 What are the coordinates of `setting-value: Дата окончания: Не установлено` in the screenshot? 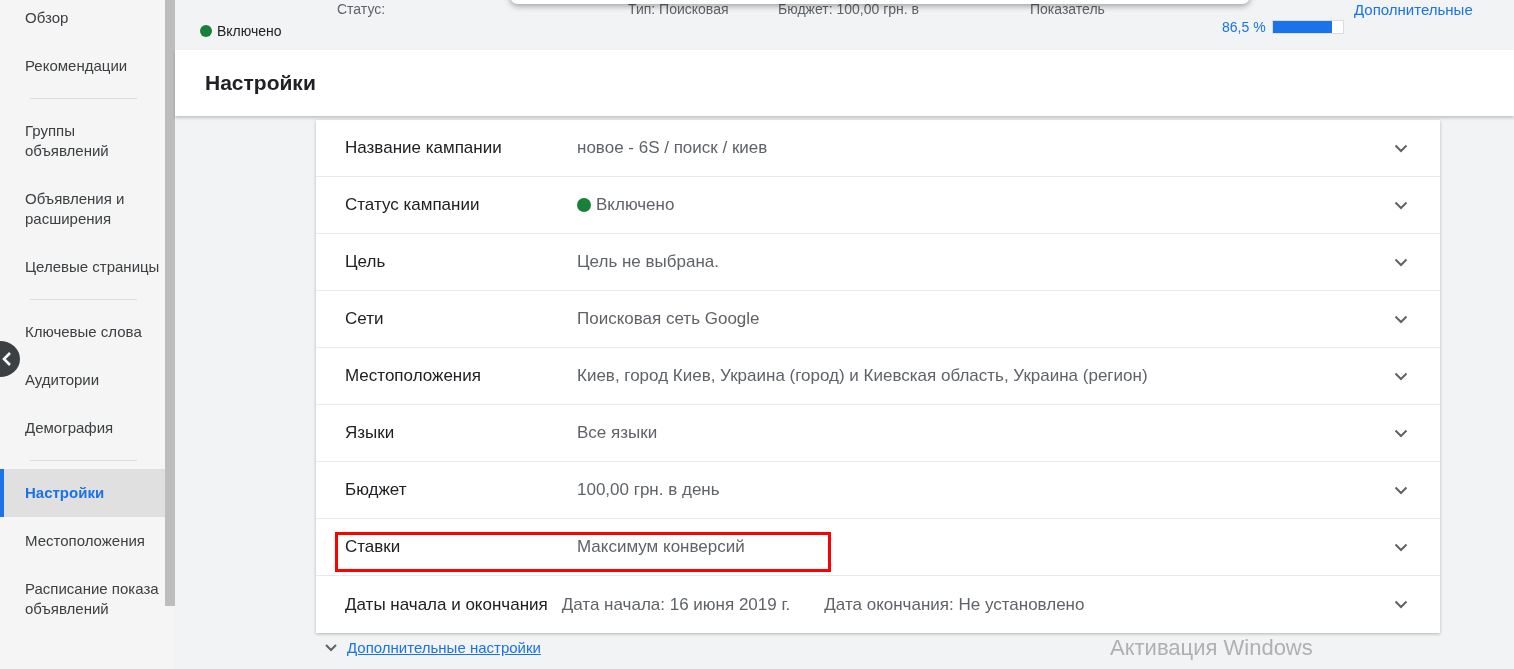 It's located at (954, 604).